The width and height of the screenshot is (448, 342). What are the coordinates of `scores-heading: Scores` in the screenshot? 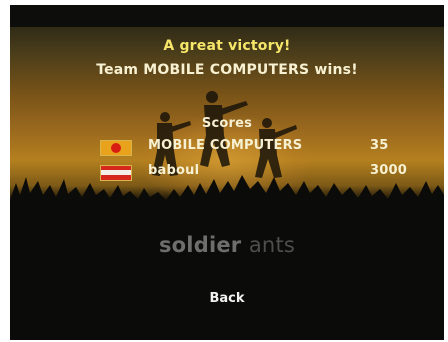 It's located at (227, 123).